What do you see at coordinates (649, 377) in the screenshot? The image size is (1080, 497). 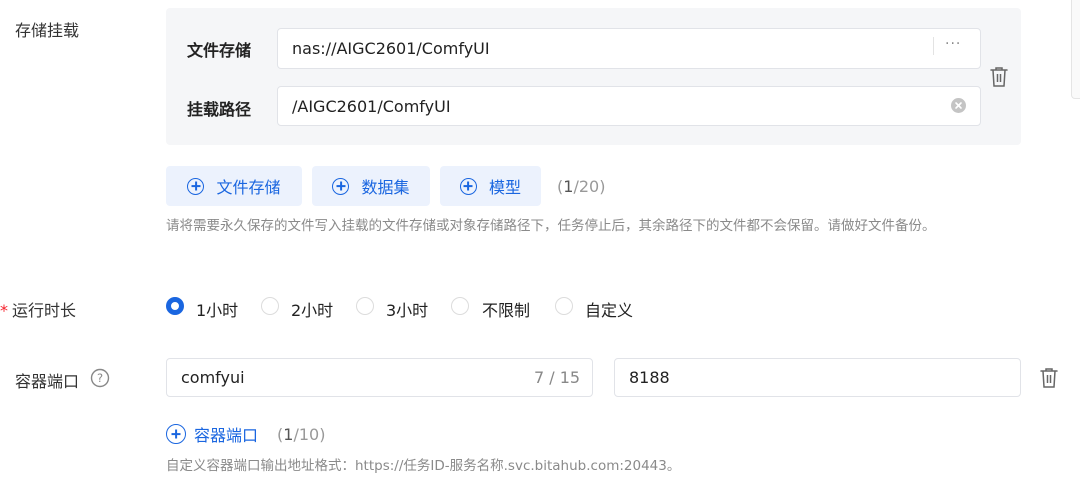 I see `port-number-value: 8188` at bounding box center [649, 377].